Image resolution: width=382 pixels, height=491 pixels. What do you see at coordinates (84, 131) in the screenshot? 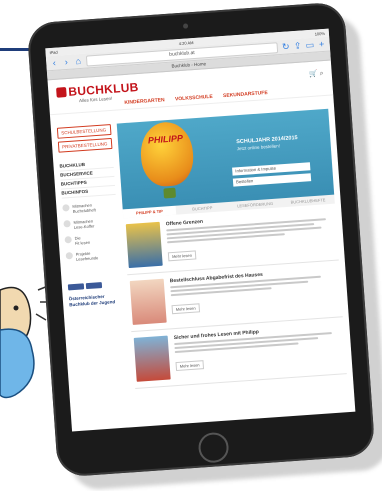
I see `schulbestellung-button: SCHULBESTELLUNG` at bounding box center [84, 131].